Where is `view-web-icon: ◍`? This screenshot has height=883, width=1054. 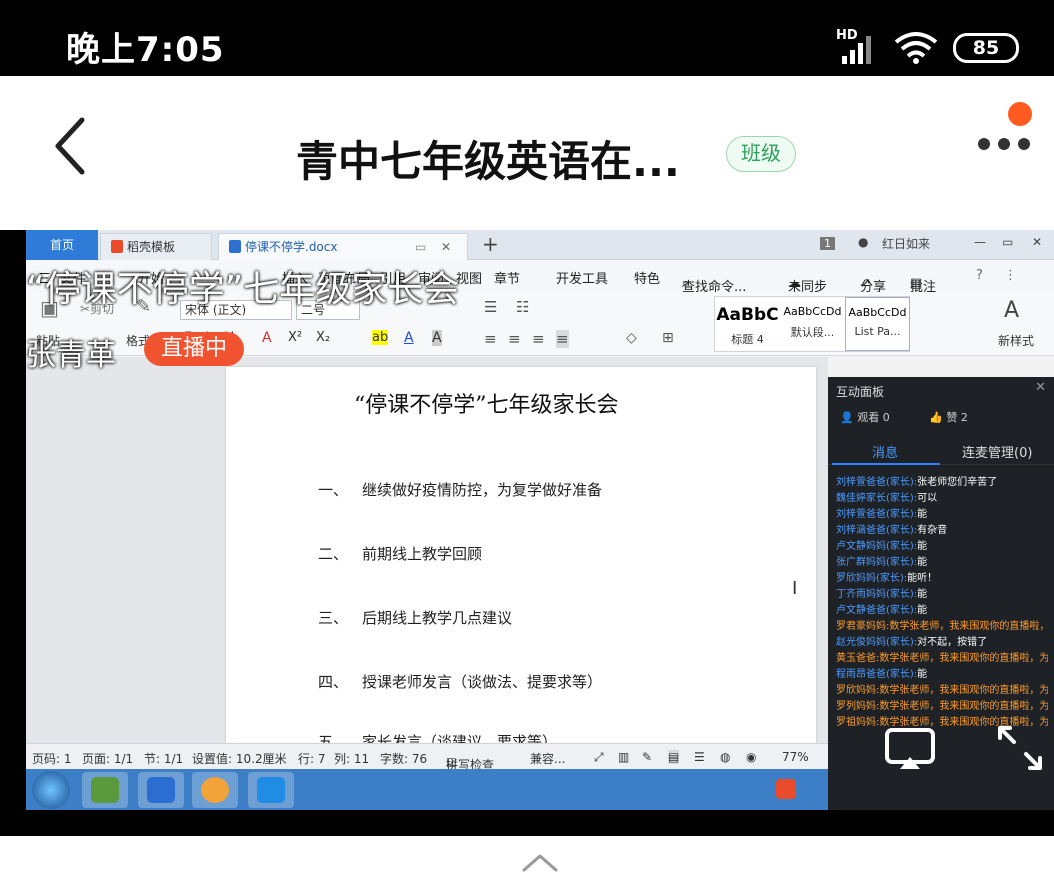
view-web-icon: ◍ is located at coordinates (725, 757).